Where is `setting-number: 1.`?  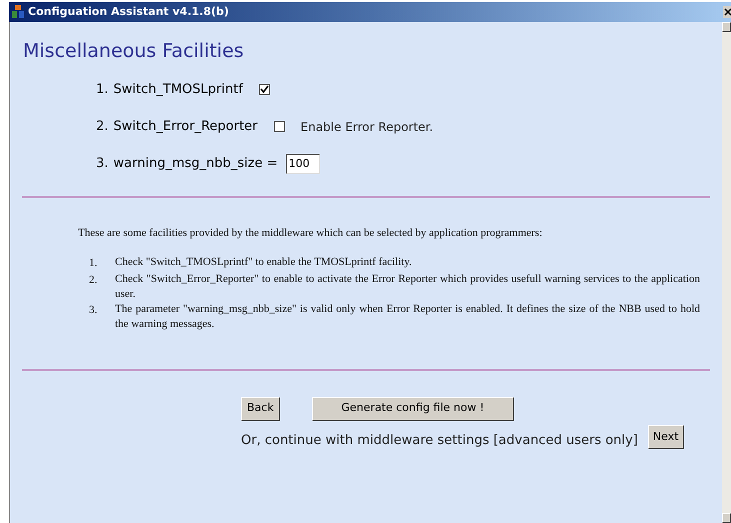 setting-number: 1. is located at coordinates (102, 89).